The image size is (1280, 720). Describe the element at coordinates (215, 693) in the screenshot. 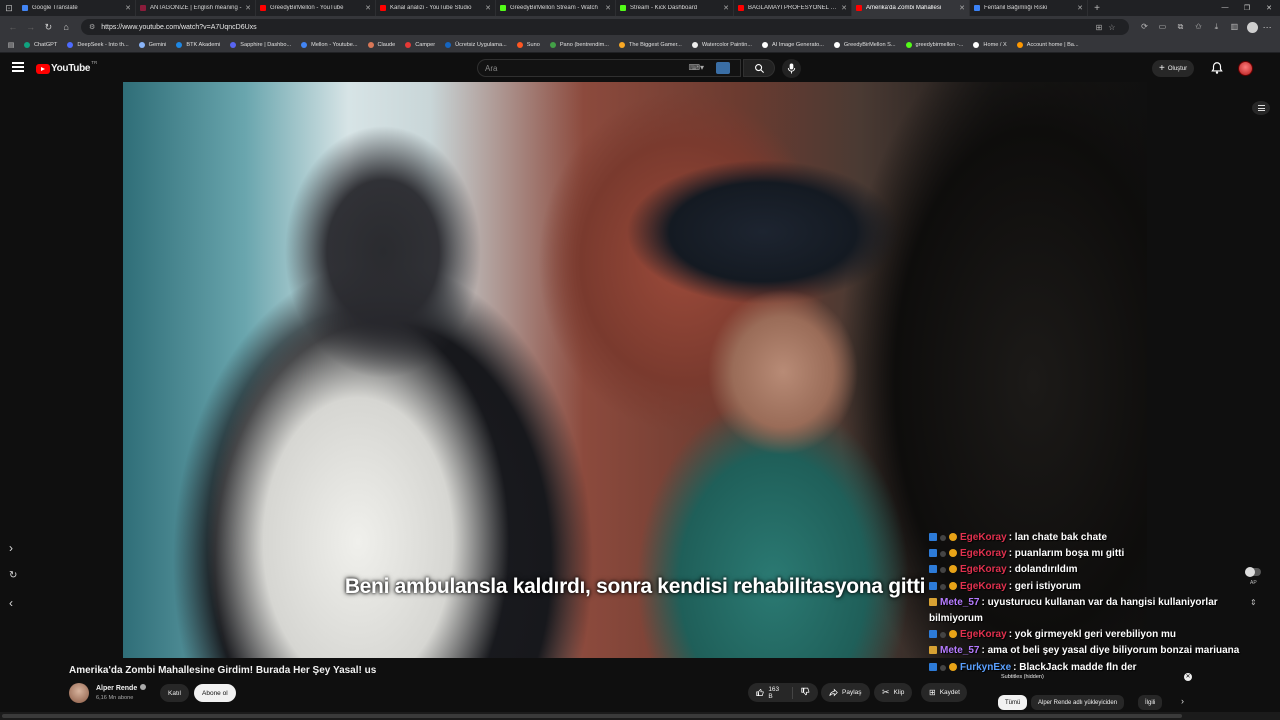

I see `subscribe-button: Abone ol` at that location.